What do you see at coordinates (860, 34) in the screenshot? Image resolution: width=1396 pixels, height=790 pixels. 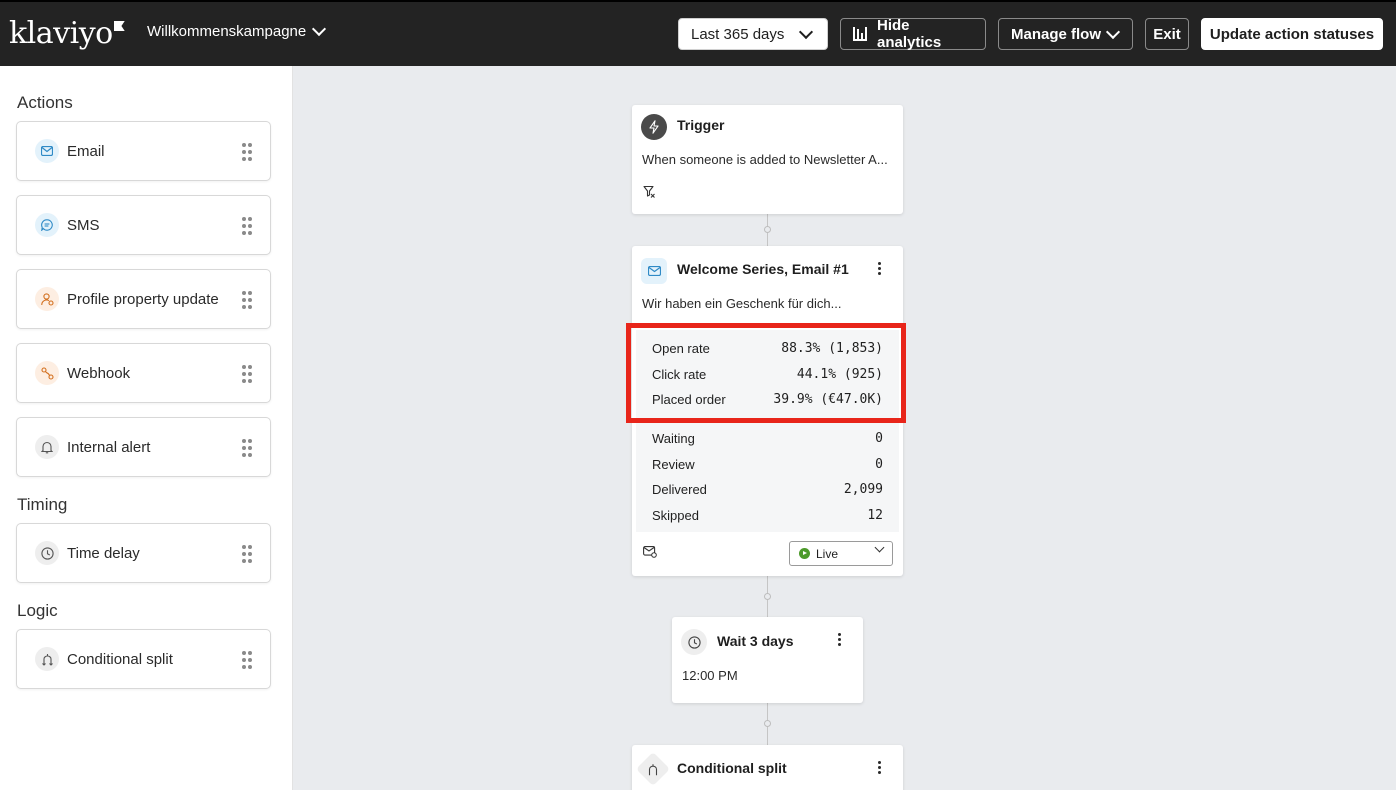 I see `bar-chart-icon` at bounding box center [860, 34].